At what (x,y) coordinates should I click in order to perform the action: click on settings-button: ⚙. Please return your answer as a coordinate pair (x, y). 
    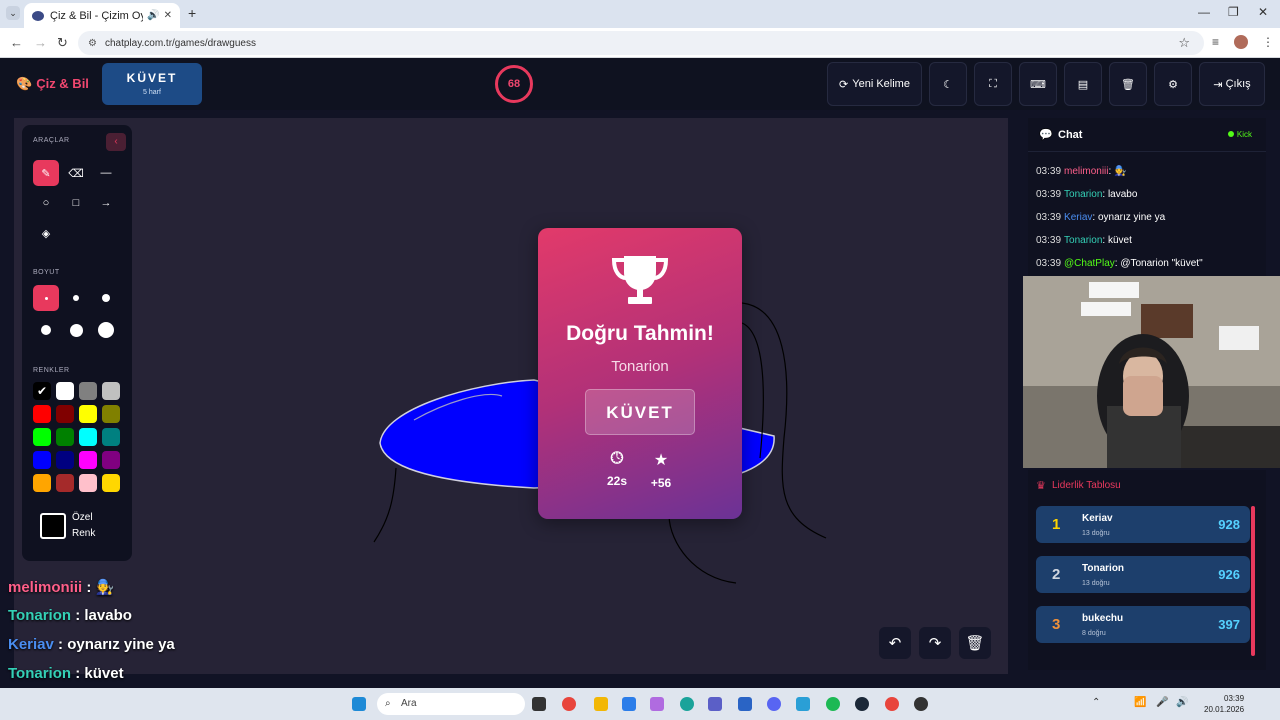
    Looking at the image, I should click on (1173, 84).